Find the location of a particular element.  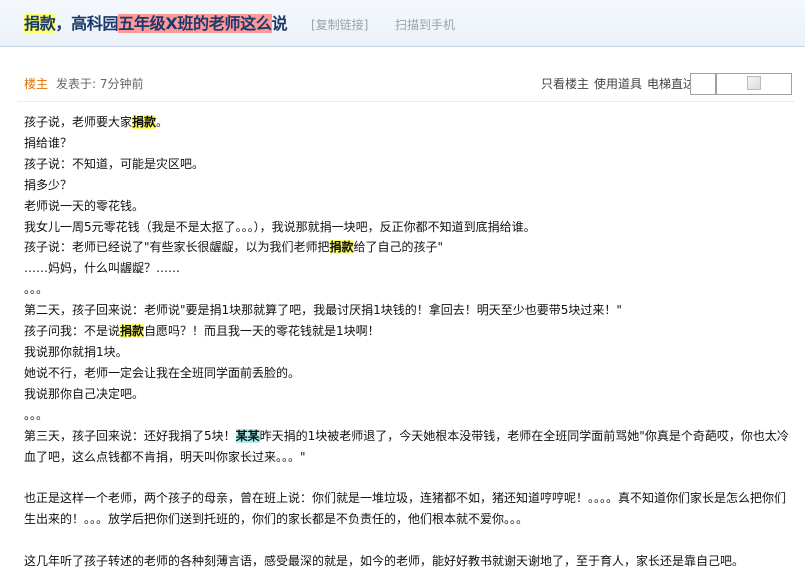

floor-label: 楼主 is located at coordinates (36, 84).